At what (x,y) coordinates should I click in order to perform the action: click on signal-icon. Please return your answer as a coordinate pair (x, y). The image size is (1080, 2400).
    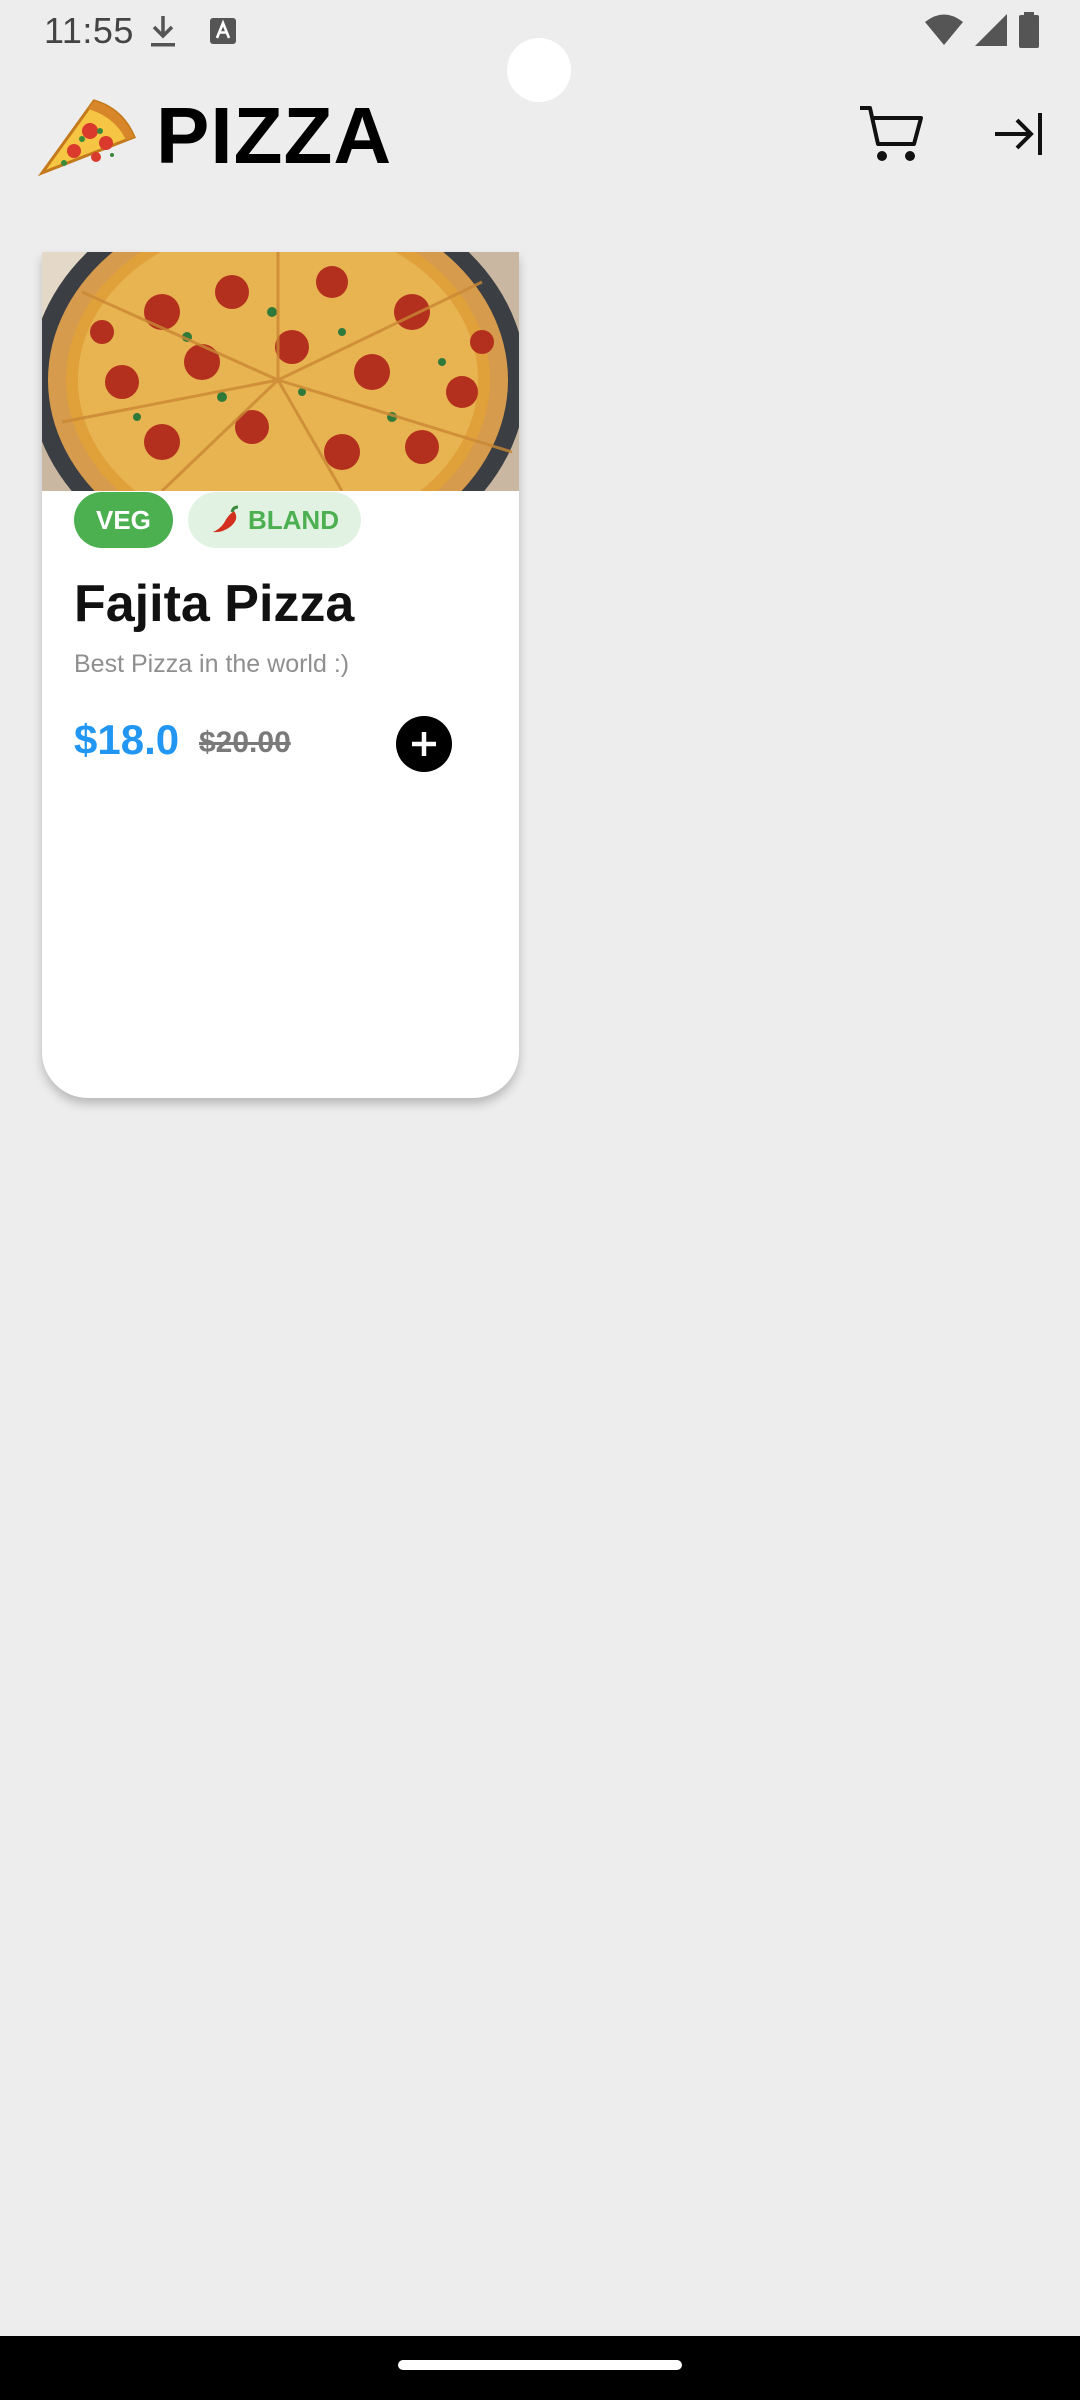
    Looking at the image, I should click on (991, 30).